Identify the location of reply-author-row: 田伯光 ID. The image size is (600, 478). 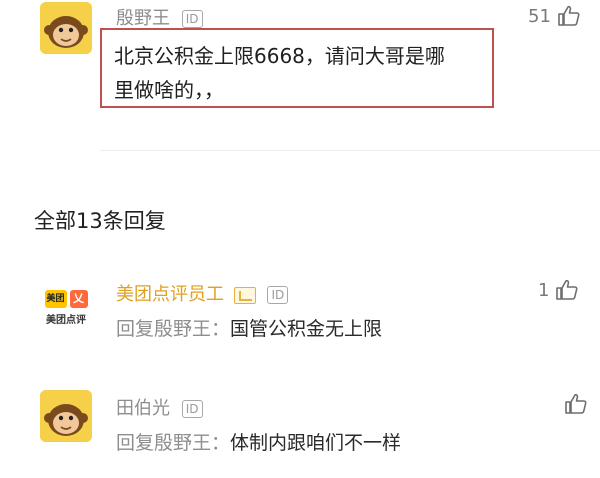
(159, 407).